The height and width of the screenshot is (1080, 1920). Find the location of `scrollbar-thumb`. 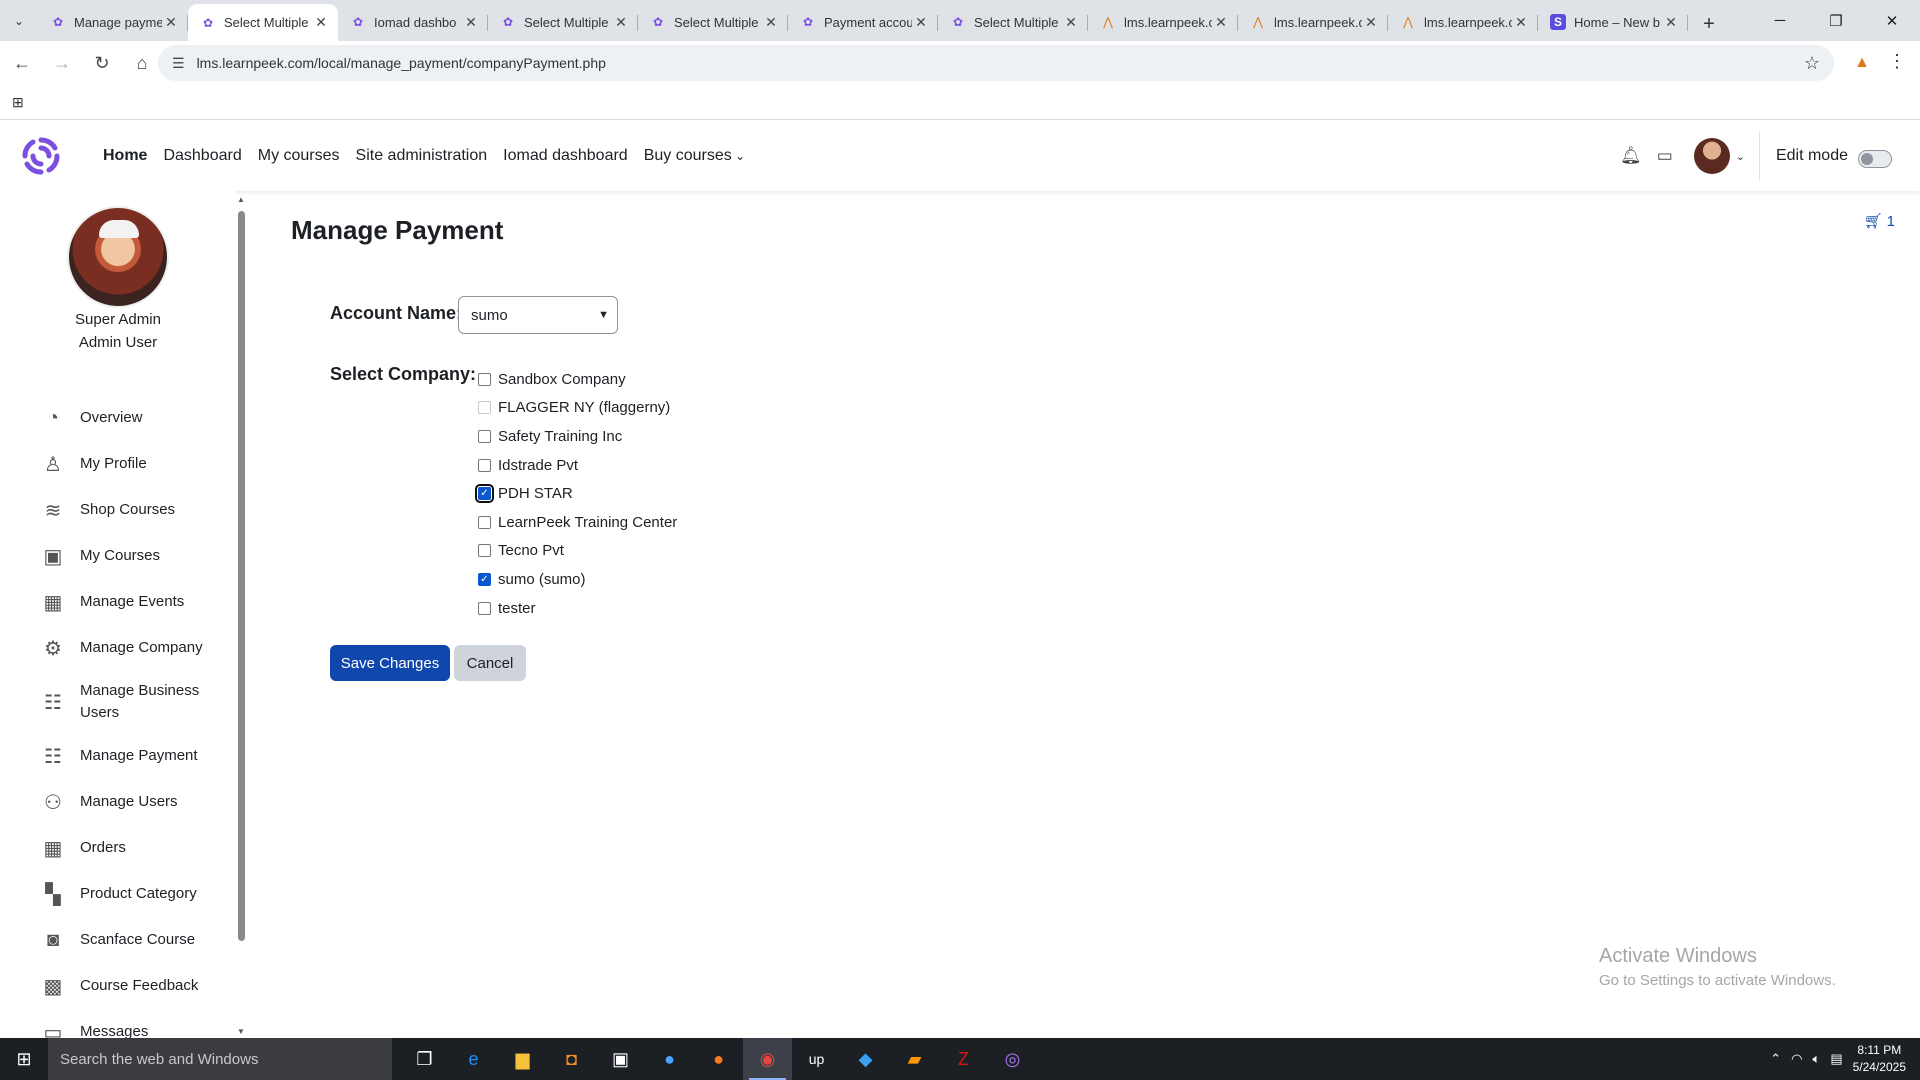

scrollbar-thumb is located at coordinates (241, 576).